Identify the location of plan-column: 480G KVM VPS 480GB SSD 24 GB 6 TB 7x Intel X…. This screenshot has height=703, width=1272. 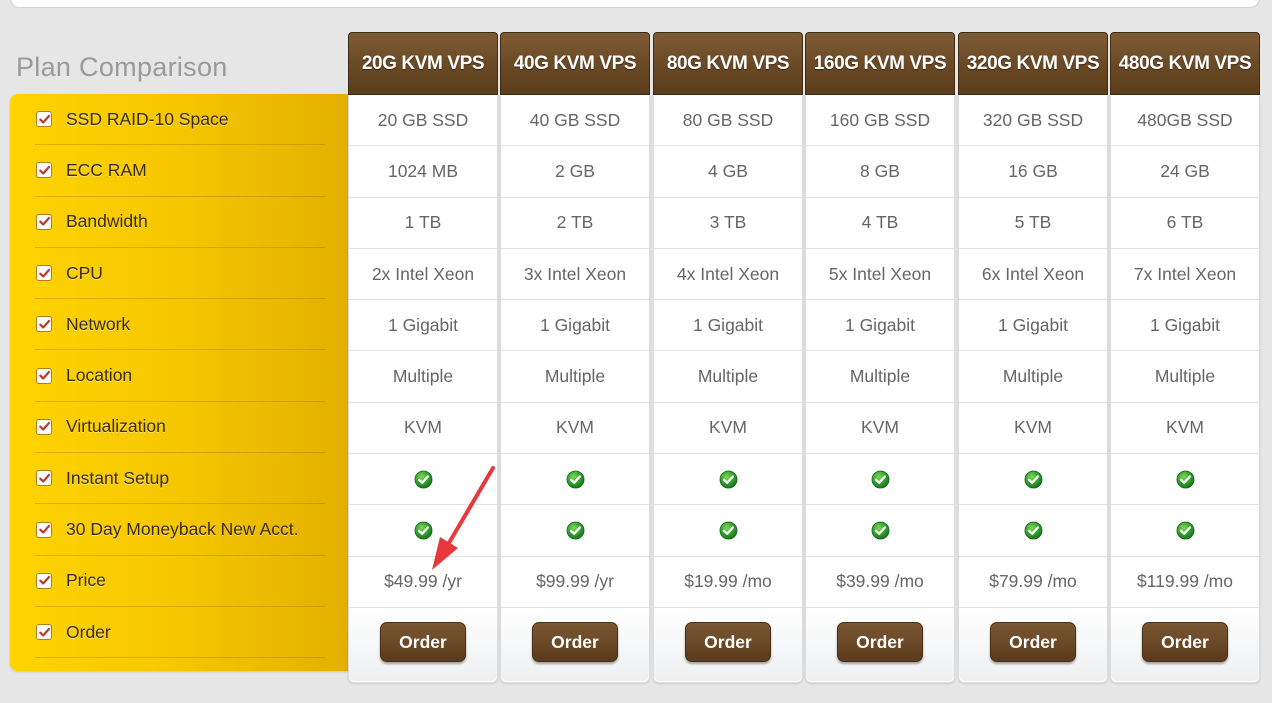
(1185, 357).